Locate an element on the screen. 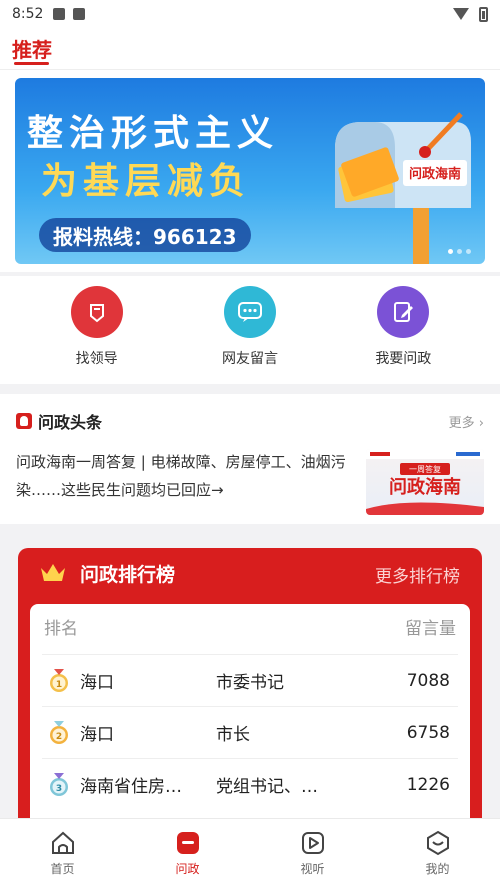 The width and height of the screenshot is (500, 888). quick-actions: 找领导 网友留言 我要问政 is located at coordinates (250, 330).